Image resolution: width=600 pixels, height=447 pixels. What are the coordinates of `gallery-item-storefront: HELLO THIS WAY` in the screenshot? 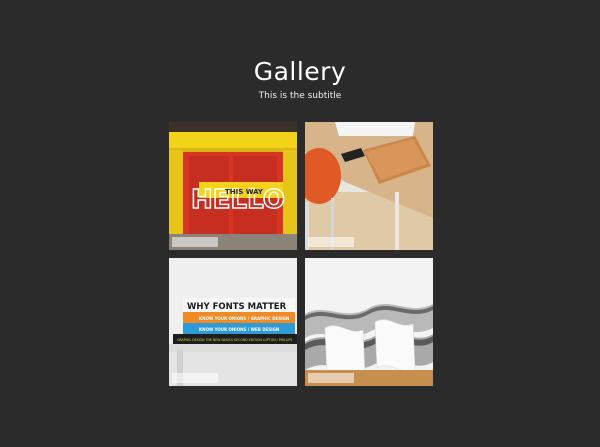 It's located at (233, 186).